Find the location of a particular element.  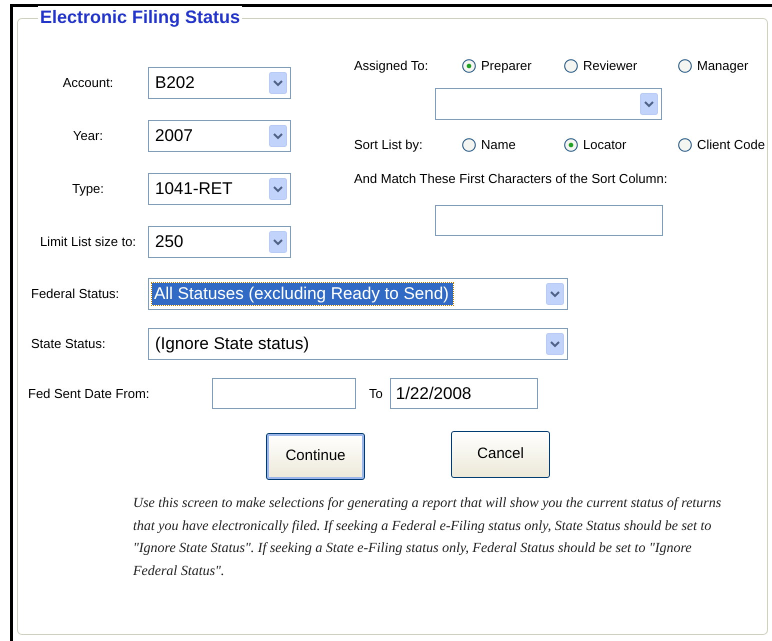

field-label: Fed Sent Date From: is located at coordinates (89, 393).